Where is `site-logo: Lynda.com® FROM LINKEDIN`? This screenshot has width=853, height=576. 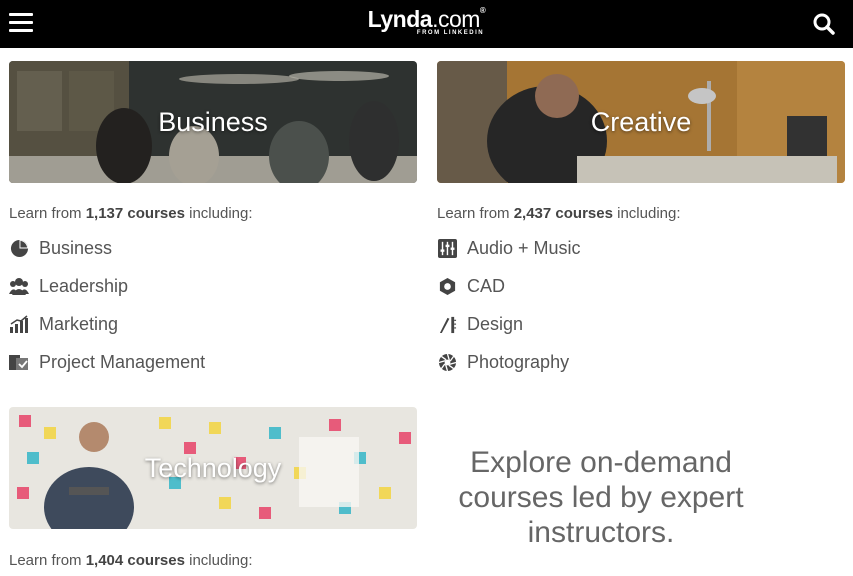
site-logo: Lynda.com® FROM LINKEDIN is located at coordinates (426, 21).